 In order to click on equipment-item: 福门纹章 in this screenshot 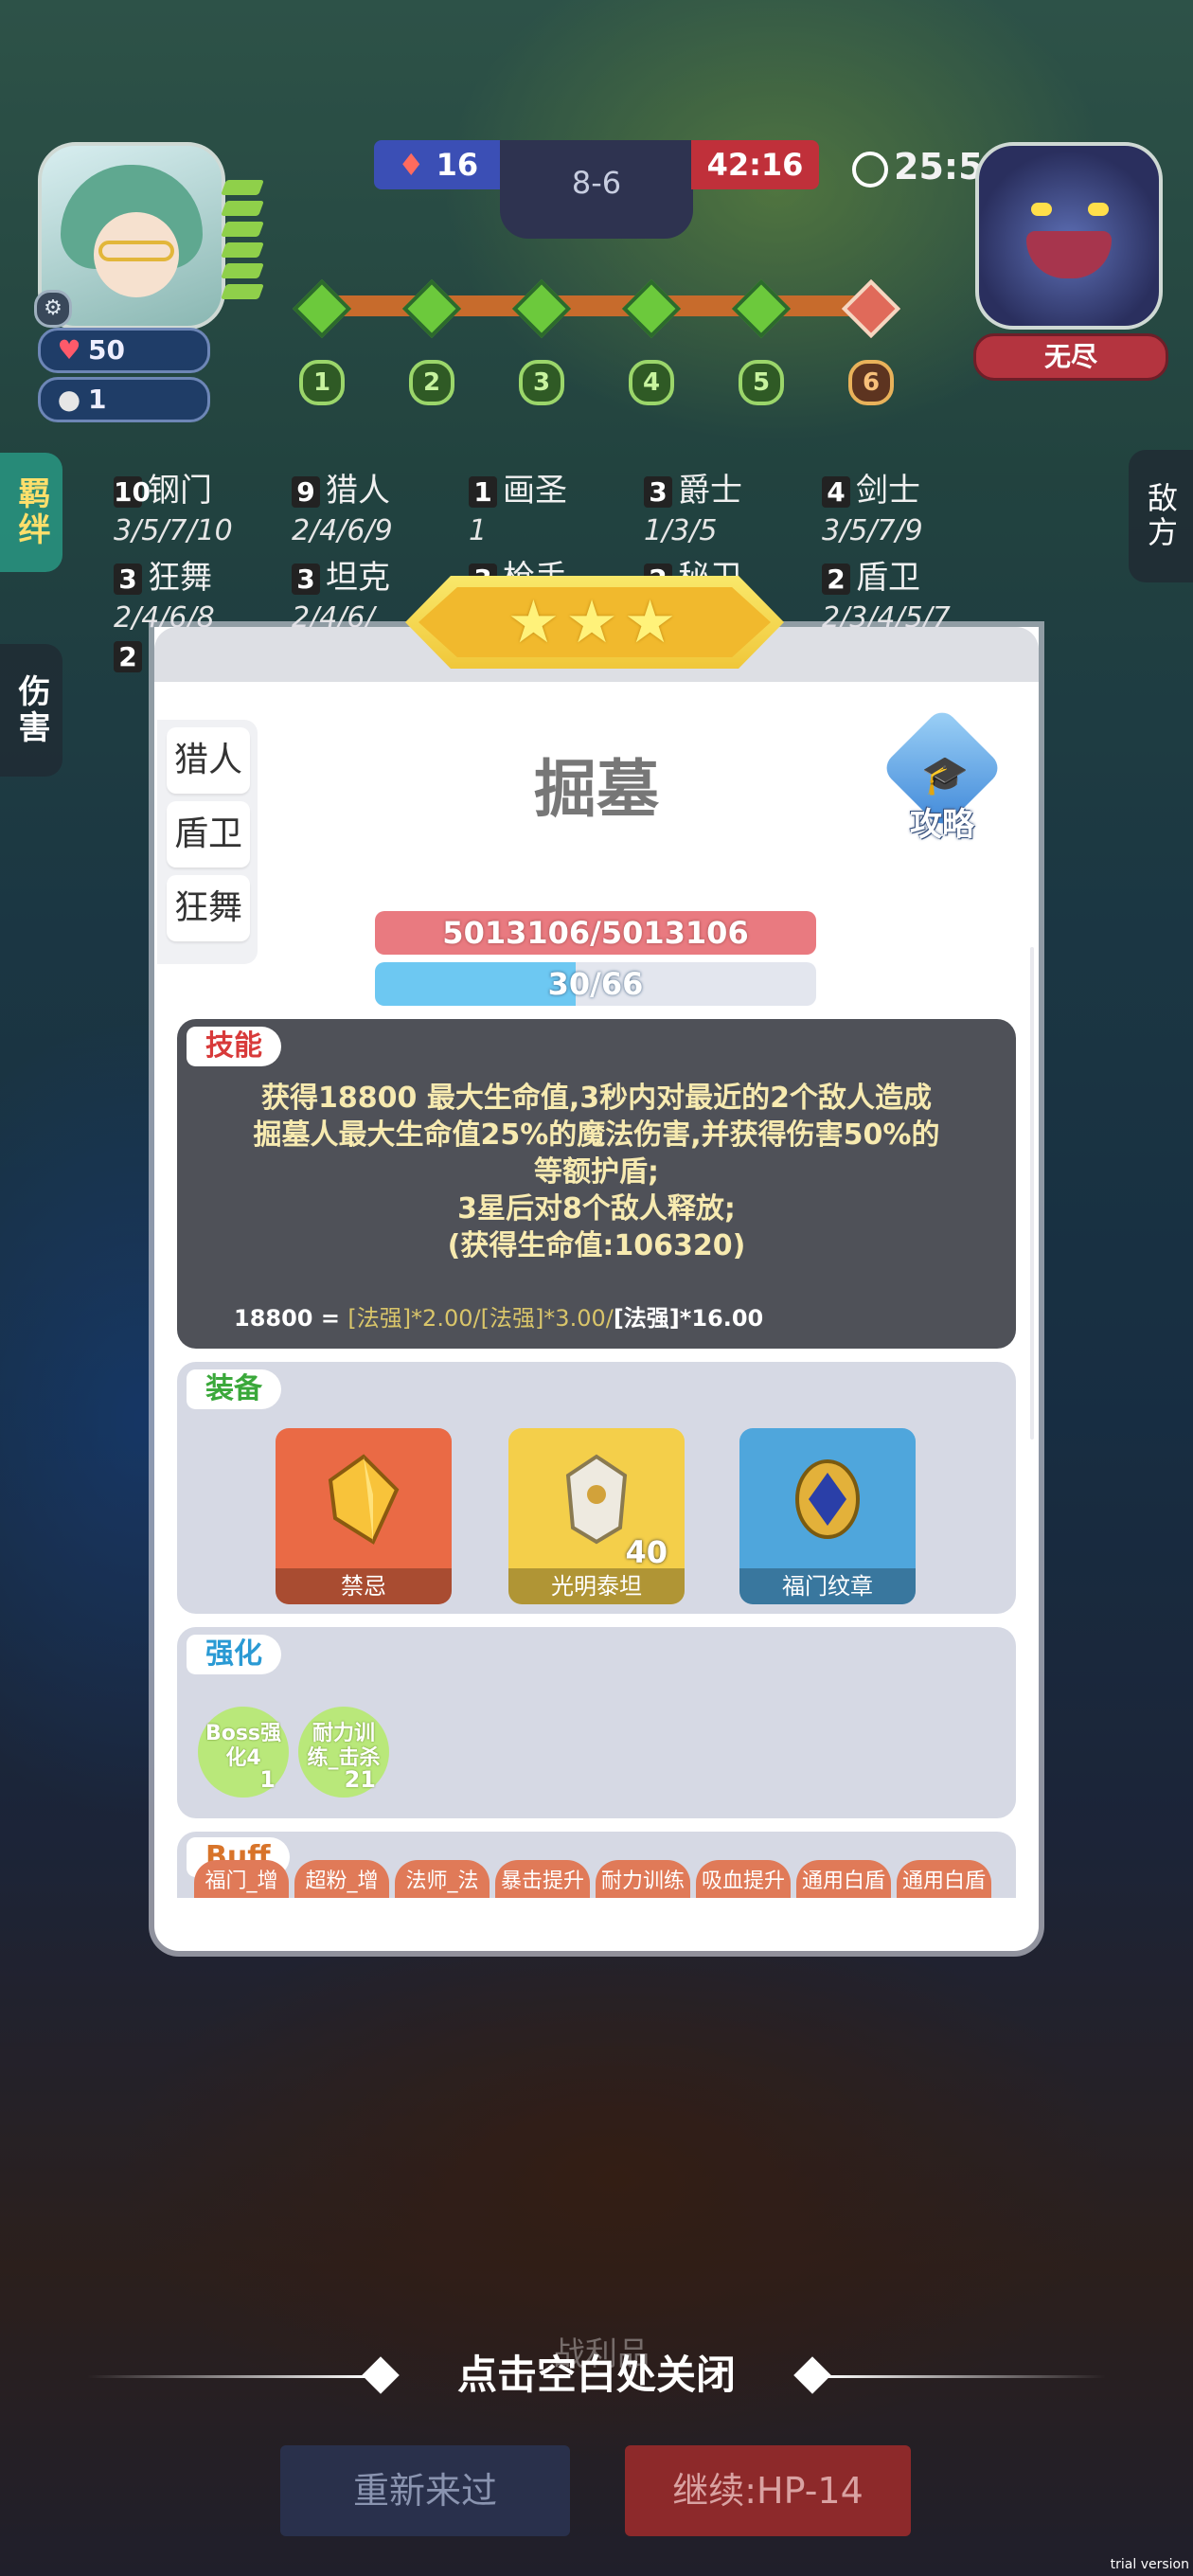, I will do `click(827, 1516)`.